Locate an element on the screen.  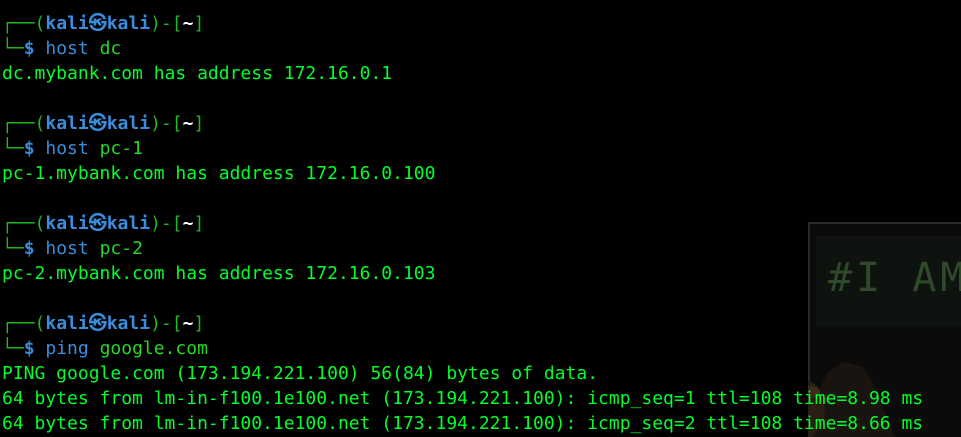
command-line: └─$ host dc is located at coordinates (481, 48).